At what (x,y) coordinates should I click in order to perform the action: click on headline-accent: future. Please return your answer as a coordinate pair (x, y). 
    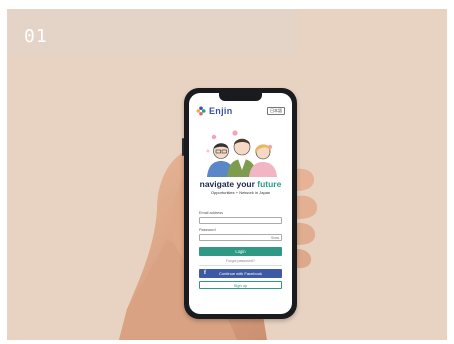
    Looking at the image, I should click on (269, 184).